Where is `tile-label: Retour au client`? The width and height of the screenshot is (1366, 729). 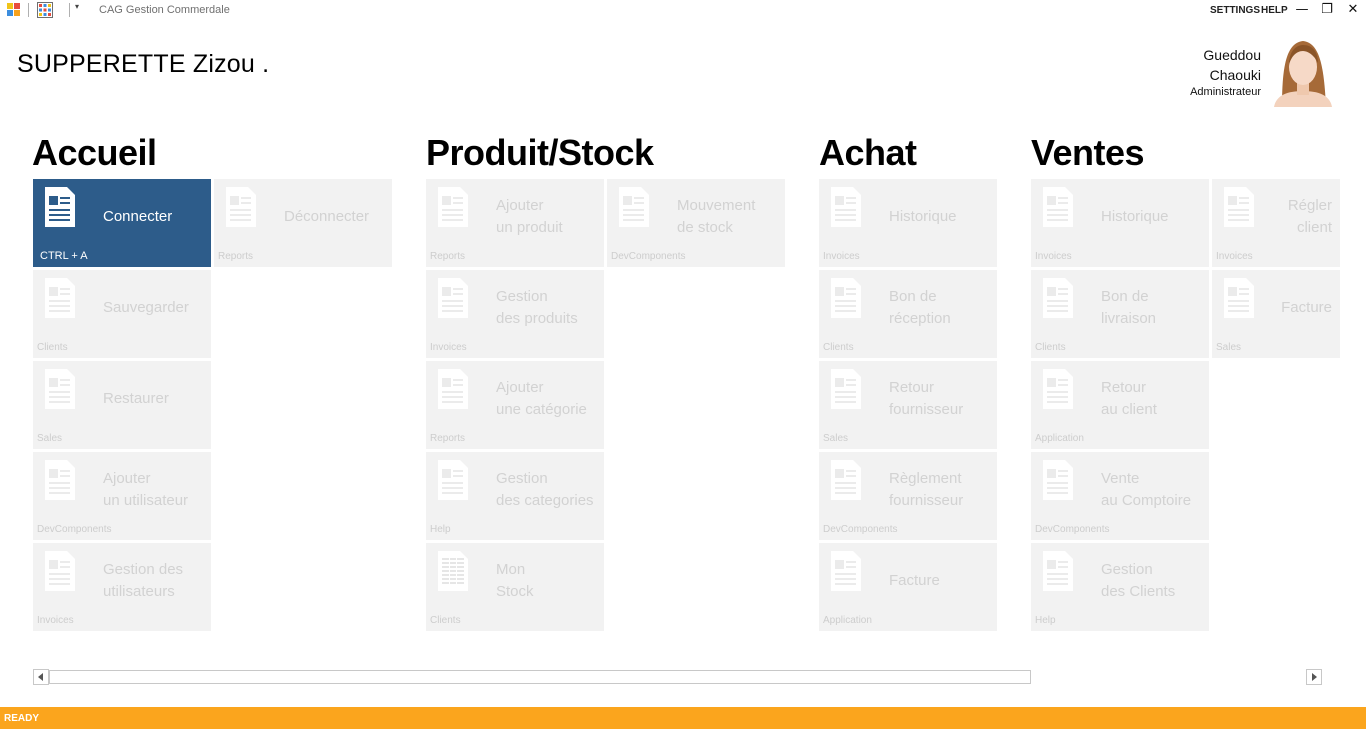 tile-label: Retour au client is located at coordinates (1129, 398).